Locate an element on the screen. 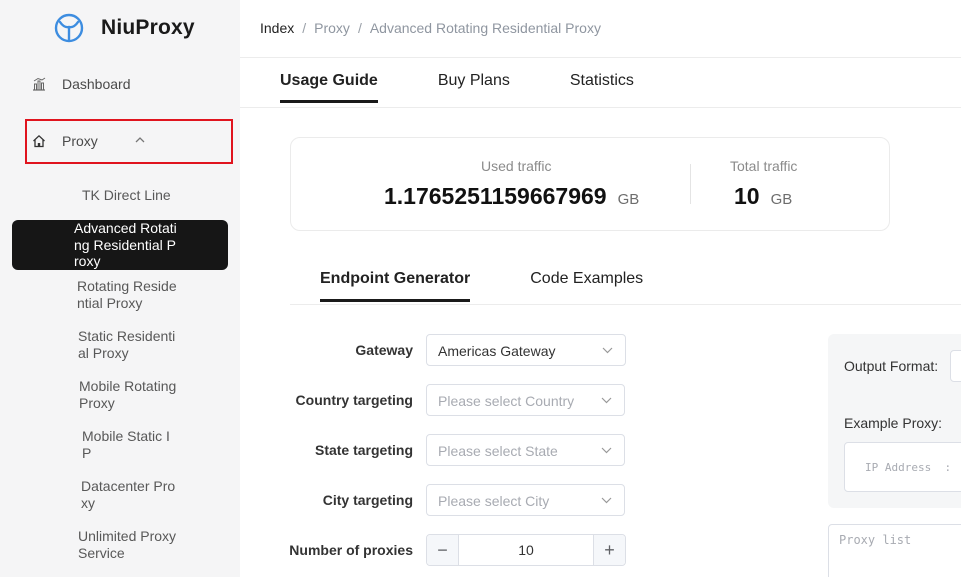 Image resolution: width=961 pixels, height=577 pixels. sidebar-subitem-datacenter: Datacenter Proxy is located at coordinates (130, 495).